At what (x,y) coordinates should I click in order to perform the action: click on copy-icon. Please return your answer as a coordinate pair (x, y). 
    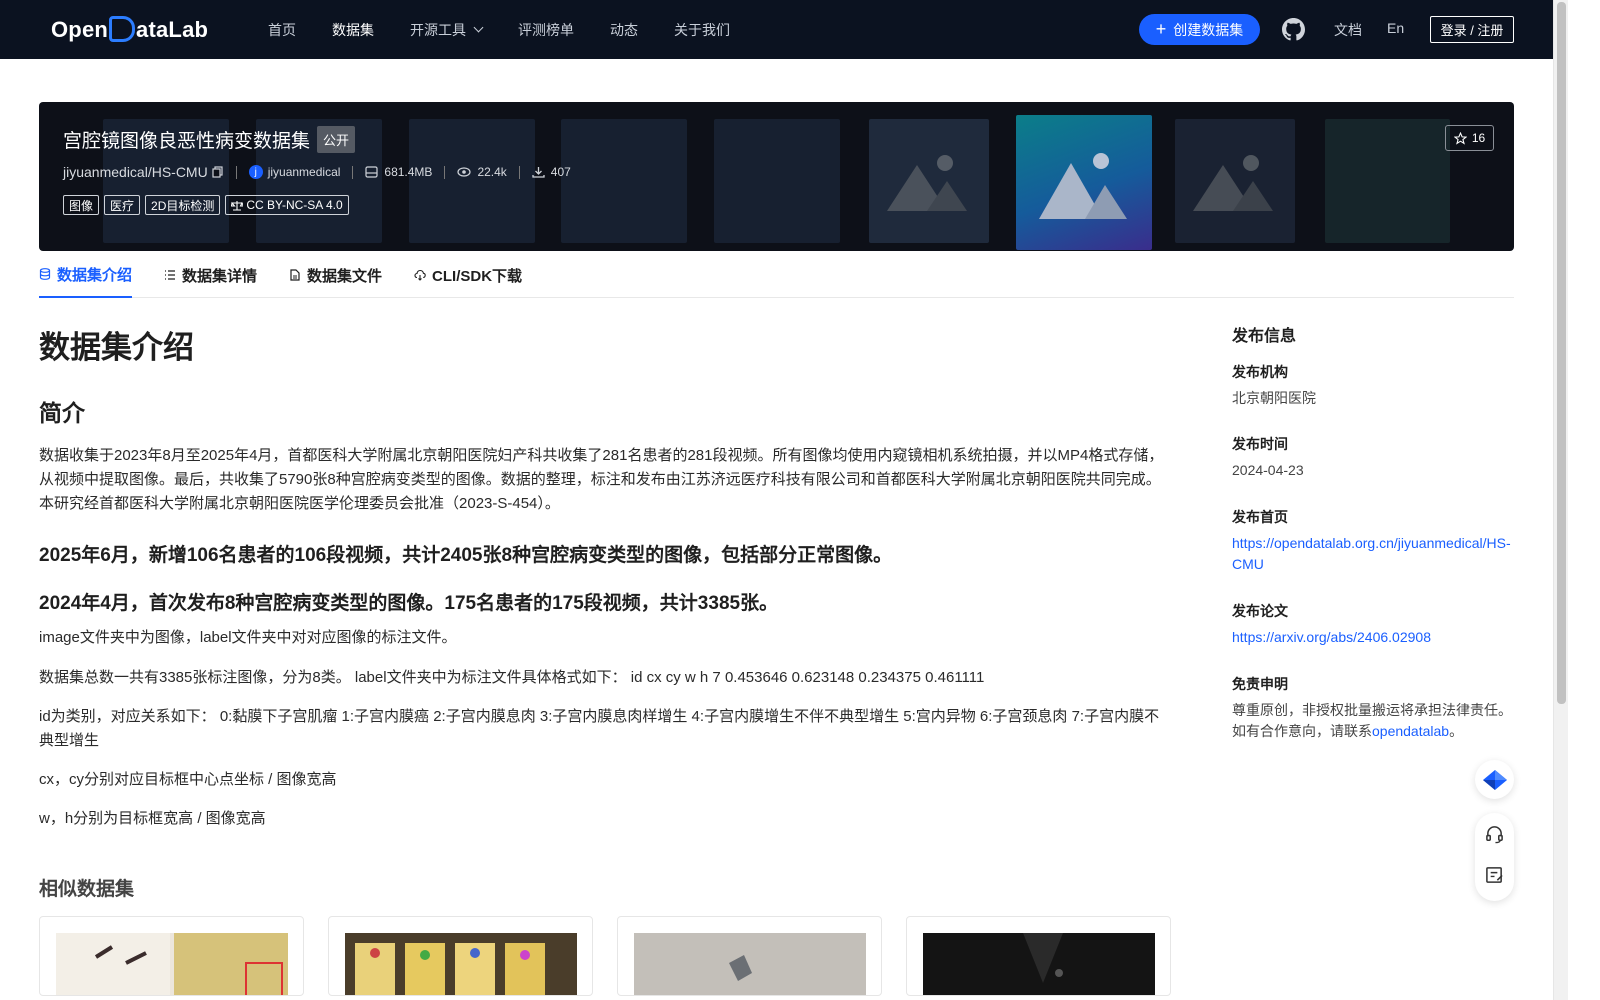
    Looking at the image, I should click on (218, 172).